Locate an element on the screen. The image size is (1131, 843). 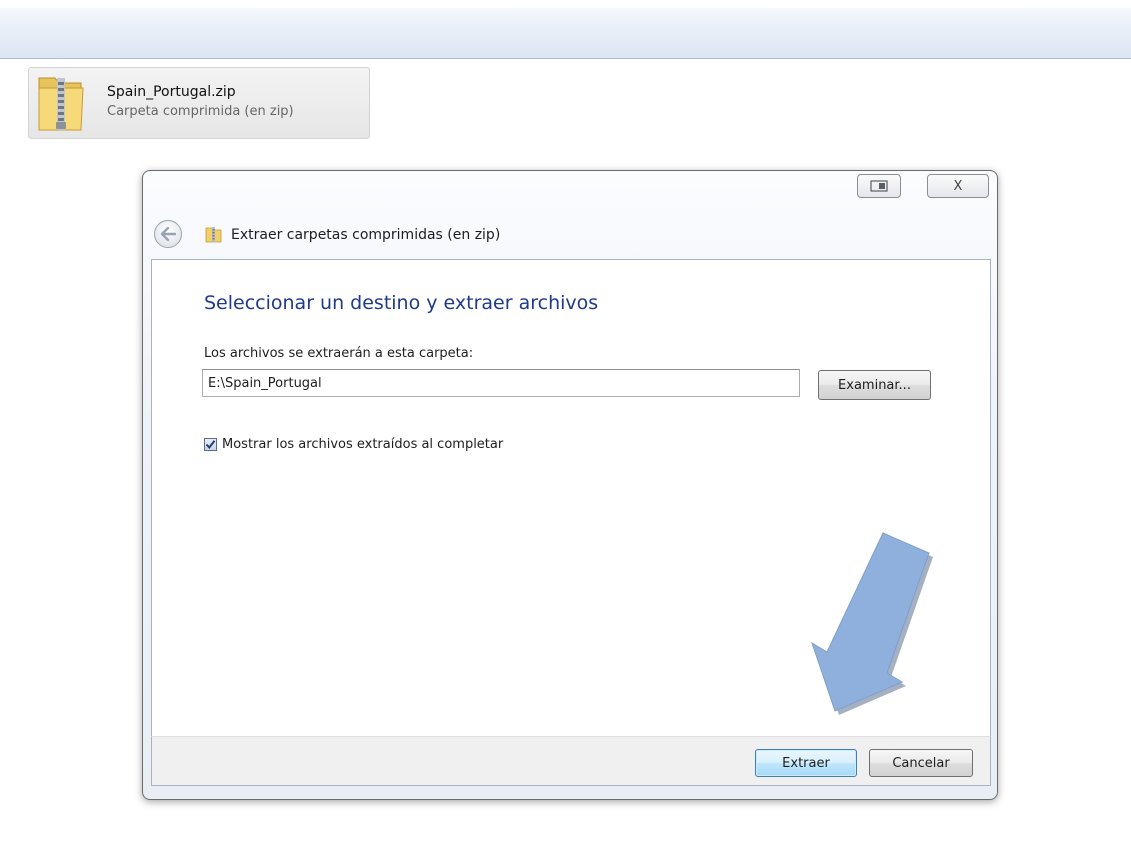
show-files-checkbox is located at coordinates (210, 444).